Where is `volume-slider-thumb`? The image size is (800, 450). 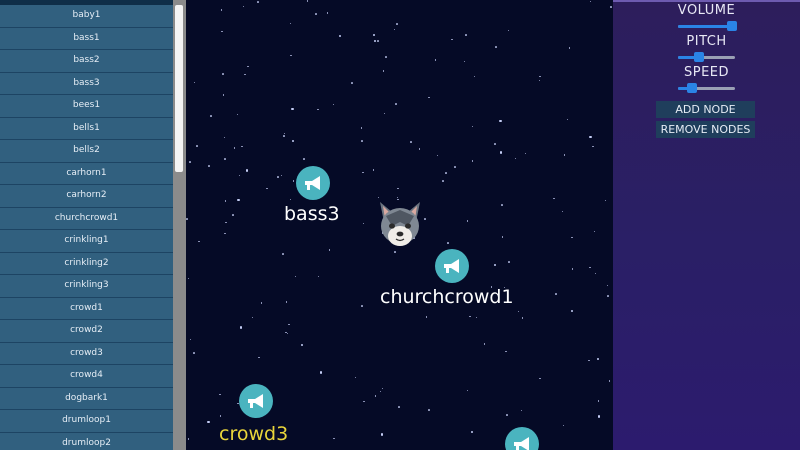 volume-slider-thumb is located at coordinates (732, 26).